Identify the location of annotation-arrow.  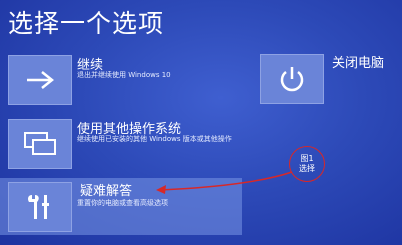
(224, 182).